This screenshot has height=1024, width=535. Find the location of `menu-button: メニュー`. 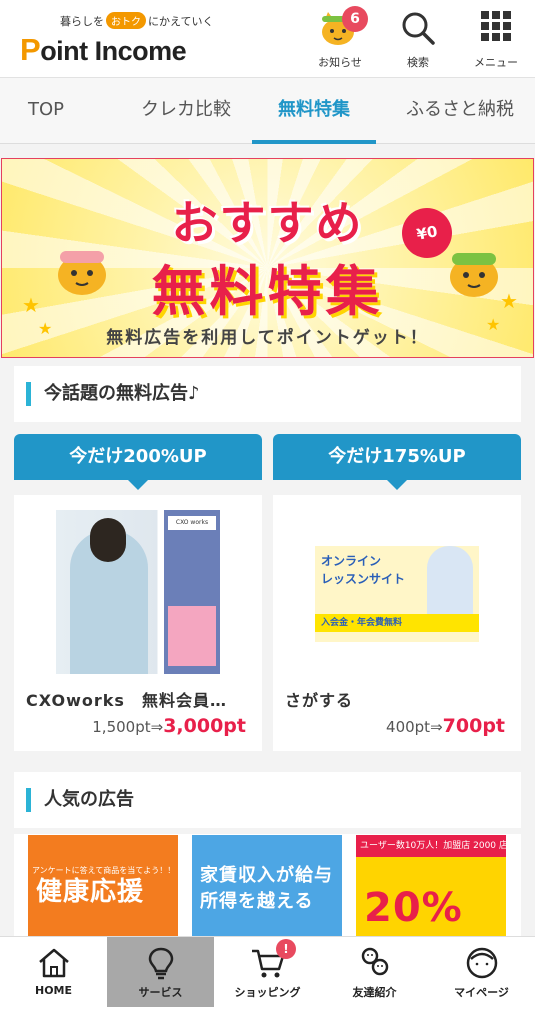

menu-button: メニュー is located at coordinates (496, 39).